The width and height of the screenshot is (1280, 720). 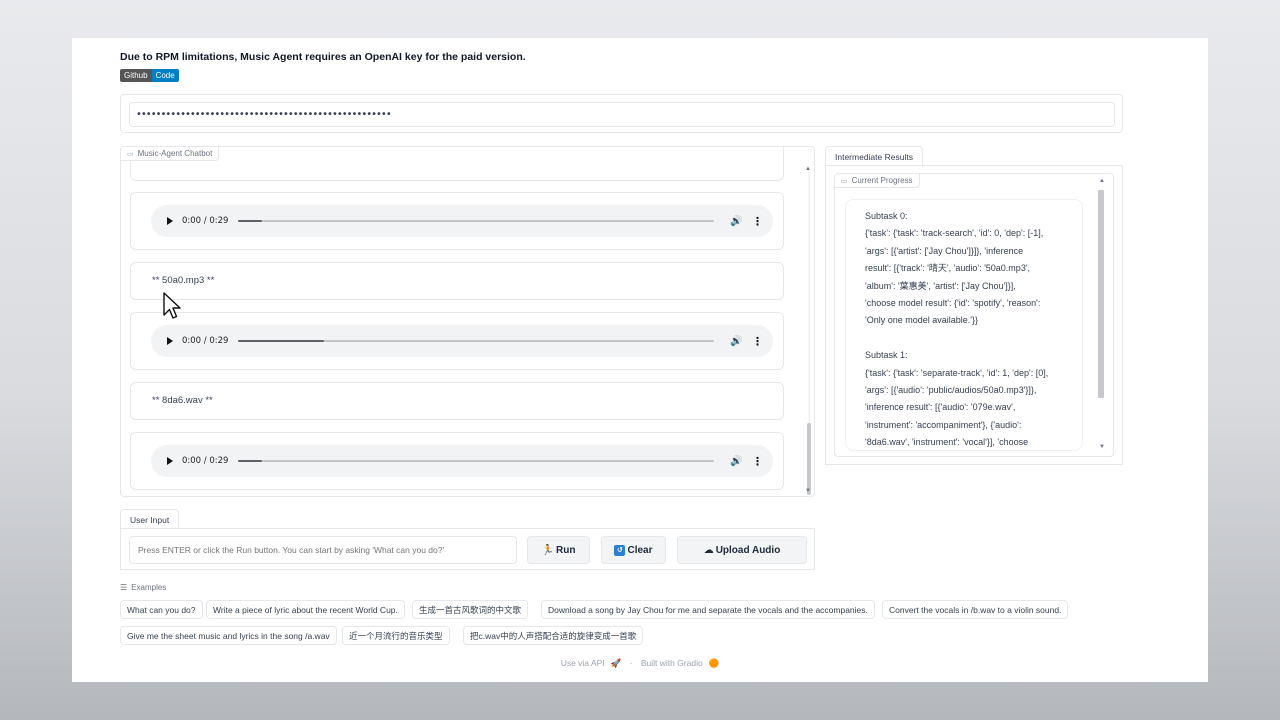 I want to click on tab-user-input: User Input, so click(x=150, y=519).